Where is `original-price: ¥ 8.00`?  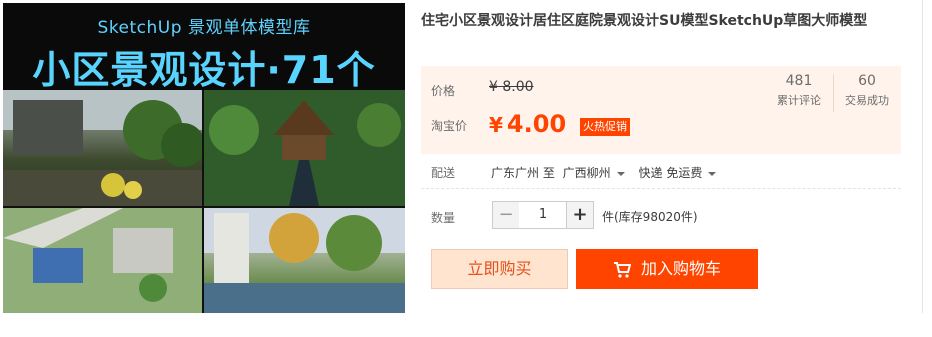 original-price: ¥ 8.00 is located at coordinates (511, 87).